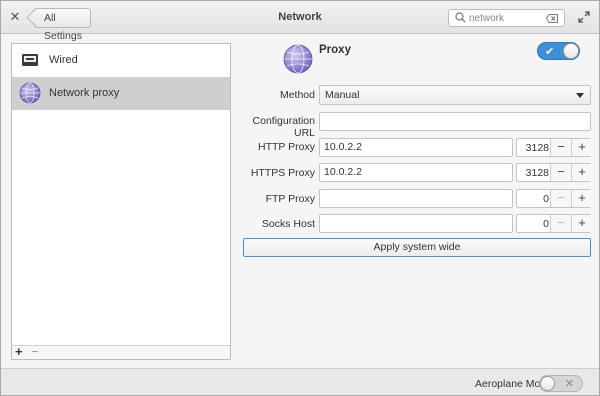 The image size is (600, 396). What do you see at coordinates (558, 51) in the screenshot?
I see `proxy-toggle: ✔` at bounding box center [558, 51].